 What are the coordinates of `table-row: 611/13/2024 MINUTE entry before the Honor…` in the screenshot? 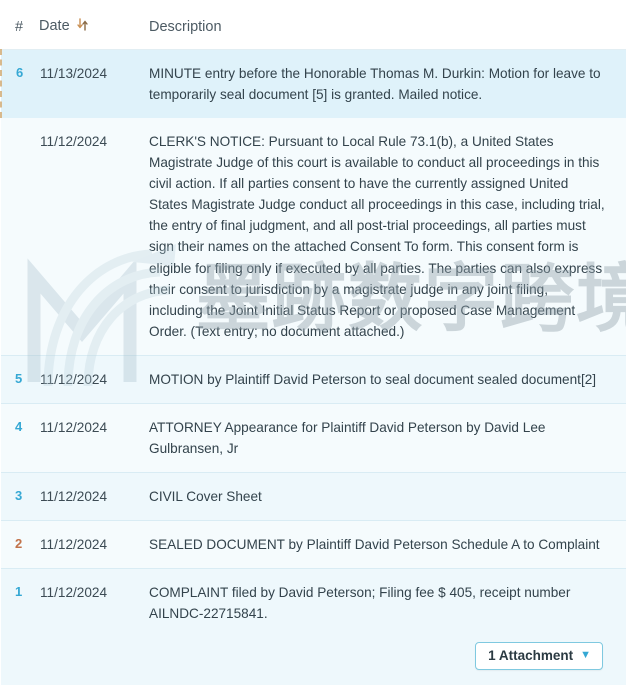 It's located at (313, 84).